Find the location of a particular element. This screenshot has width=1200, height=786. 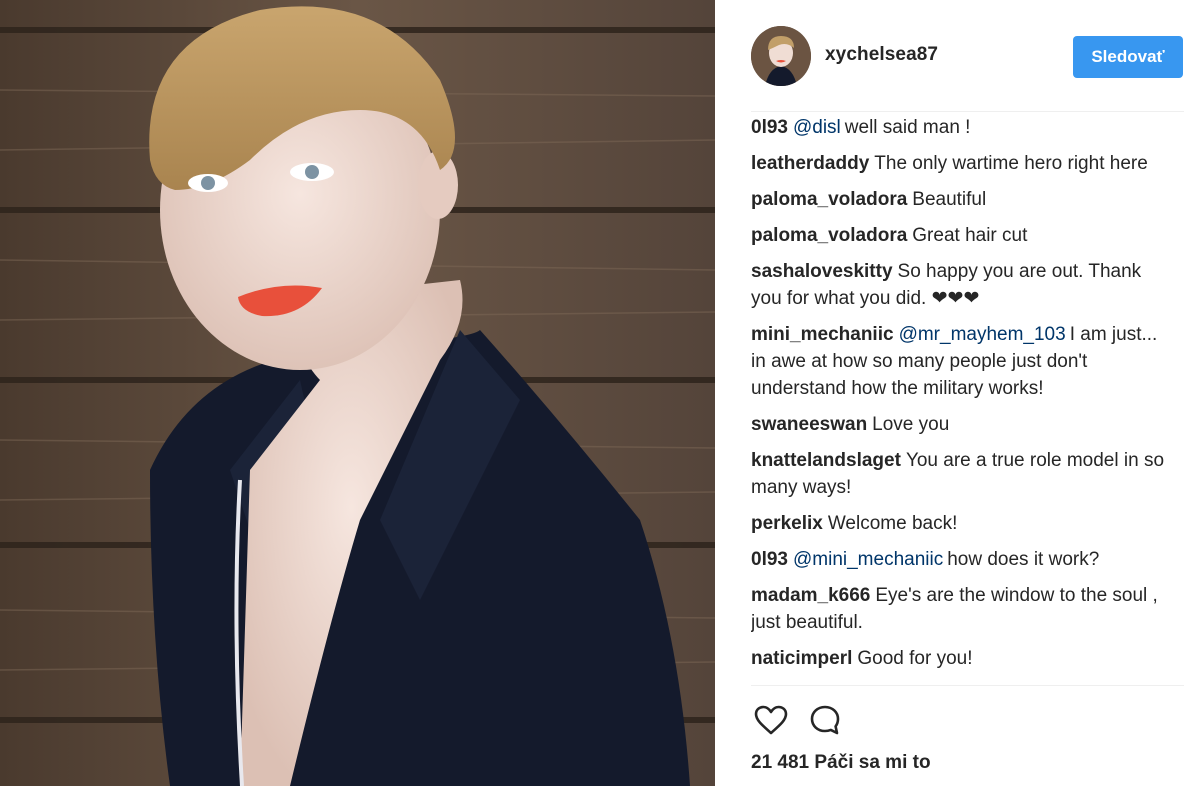

heart-outline-icon is located at coordinates (771, 720).